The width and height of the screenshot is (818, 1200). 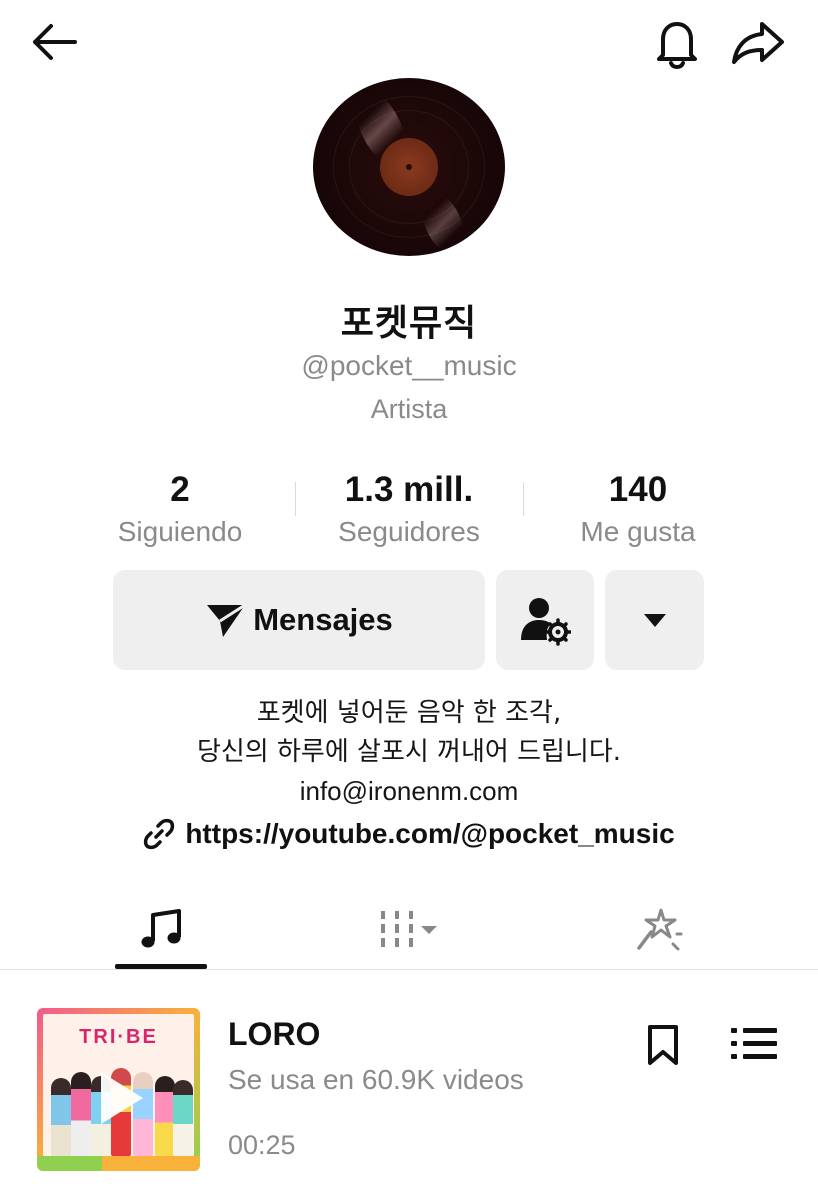 What do you see at coordinates (638, 531) in the screenshot?
I see `stat-label: Me gusta` at bounding box center [638, 531].